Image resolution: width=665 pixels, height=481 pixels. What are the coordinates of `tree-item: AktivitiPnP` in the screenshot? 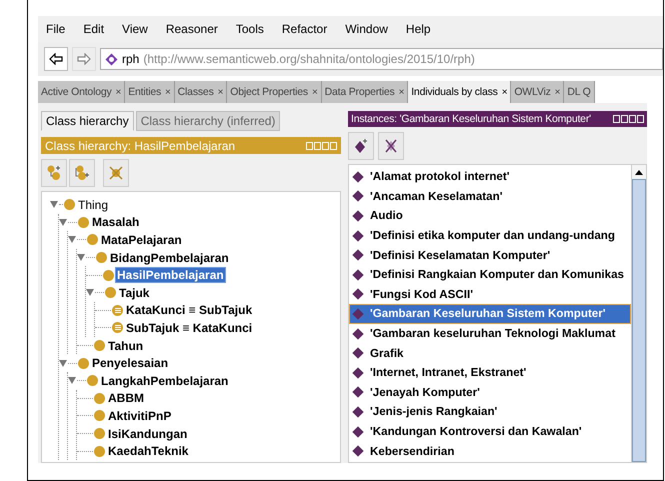 It's located at (139, 415).